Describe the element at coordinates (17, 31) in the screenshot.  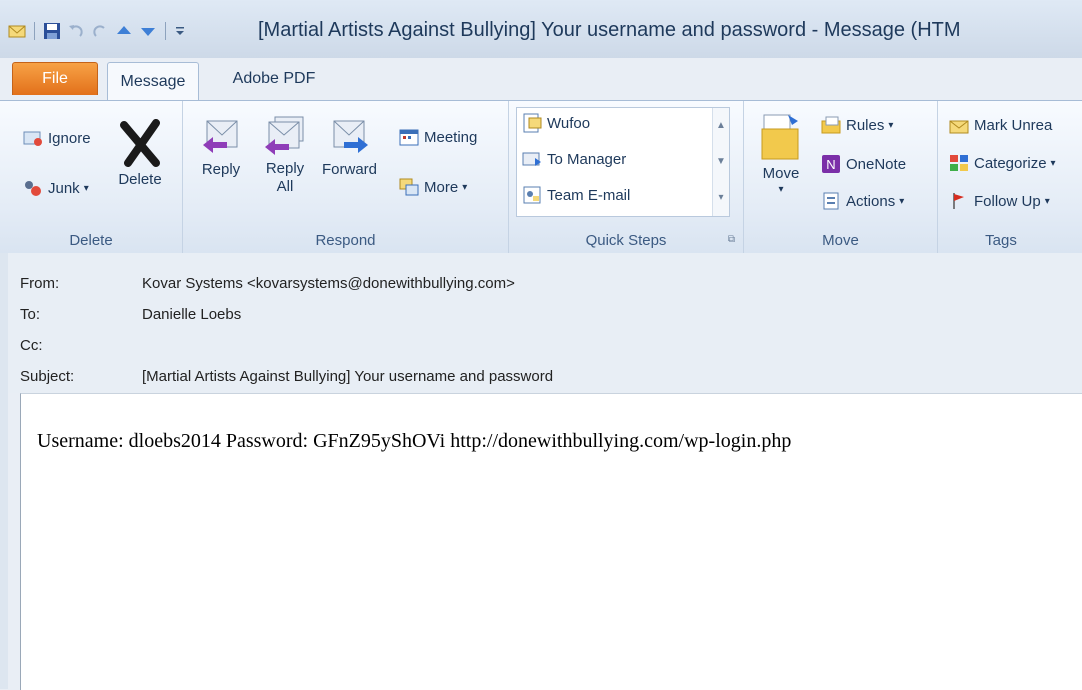
I see `envelope-icon` at that location.